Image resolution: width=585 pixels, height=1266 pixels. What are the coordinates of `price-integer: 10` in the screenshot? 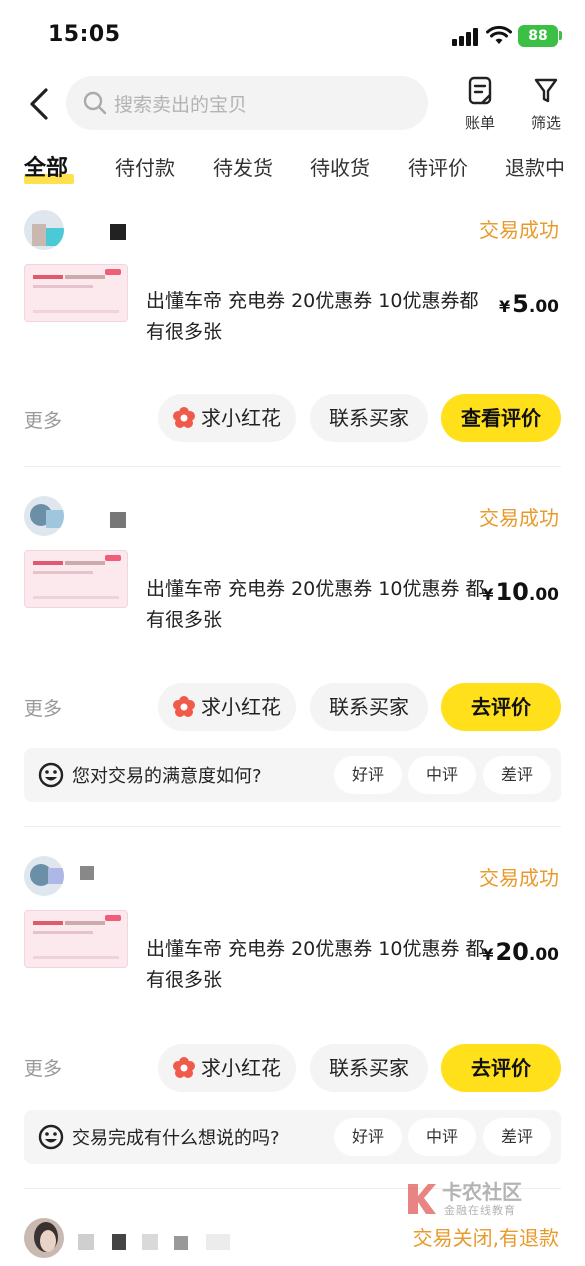 It's located at (512, 592).